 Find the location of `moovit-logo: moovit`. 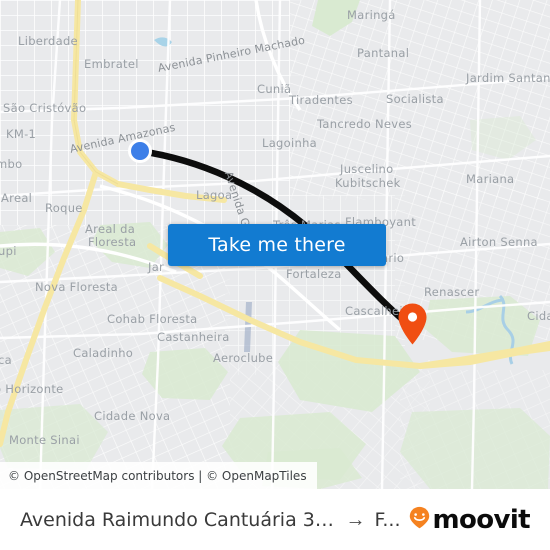

moovit-logo: moovit is located at coordinates (470, 519).